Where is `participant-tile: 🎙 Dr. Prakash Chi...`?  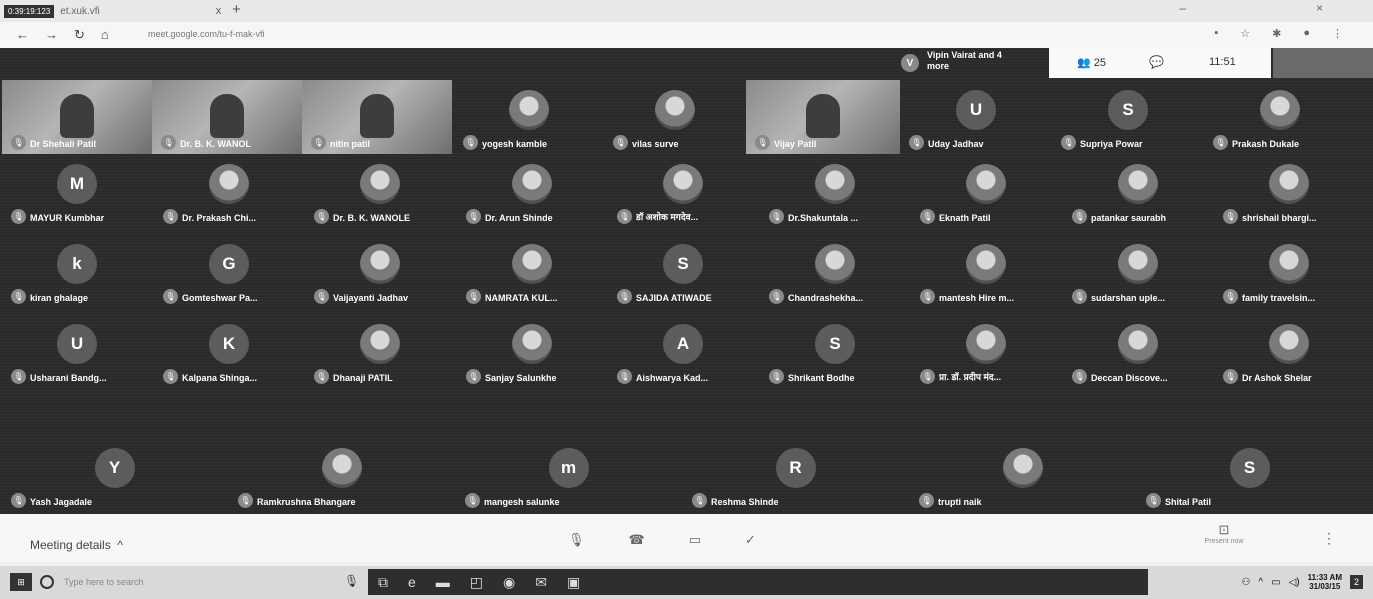
participant-tile: 🎙 Dr. Prakash Chi... is located at coordinates (229, 191).